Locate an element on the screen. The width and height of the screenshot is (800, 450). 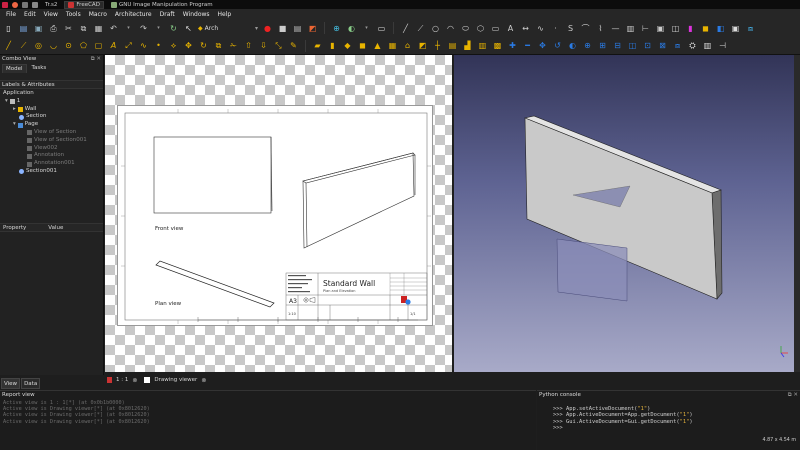
menu-file: File is located at coordinates (11, 14).